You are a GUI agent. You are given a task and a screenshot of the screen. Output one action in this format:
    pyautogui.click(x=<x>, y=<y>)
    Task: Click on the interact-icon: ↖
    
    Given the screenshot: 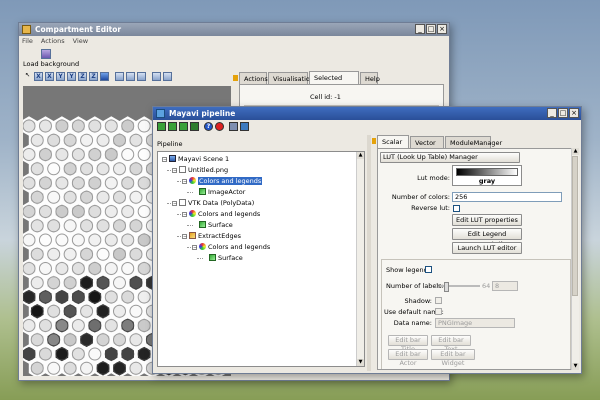 What is the action you would take?
    pyautogui.click(x=27, y=76)
    